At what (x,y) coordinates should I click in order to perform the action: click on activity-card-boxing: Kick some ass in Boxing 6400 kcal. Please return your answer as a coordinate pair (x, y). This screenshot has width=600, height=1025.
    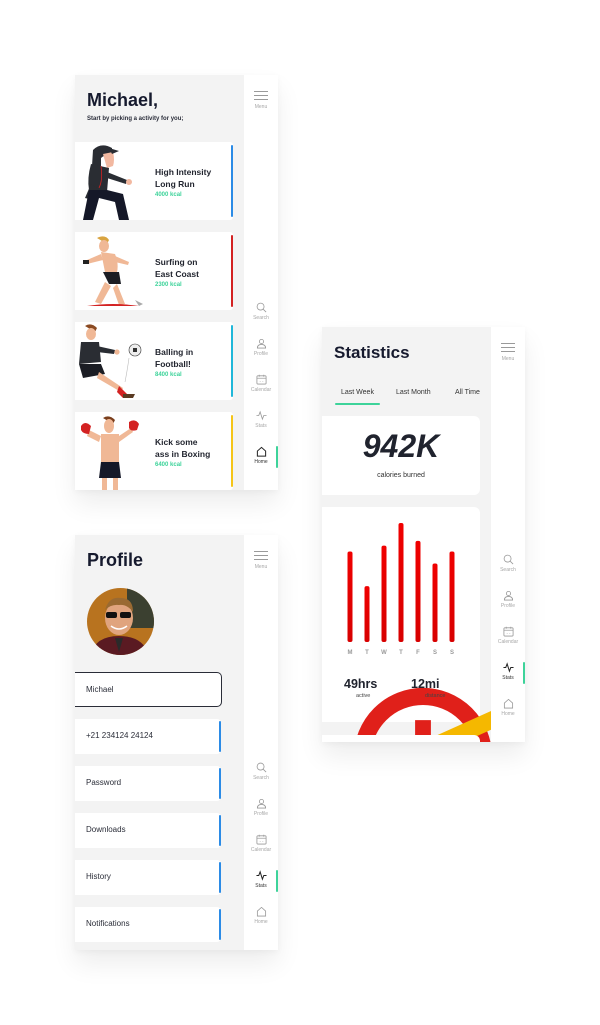
    Looking at the image, I should click on (154, 451).